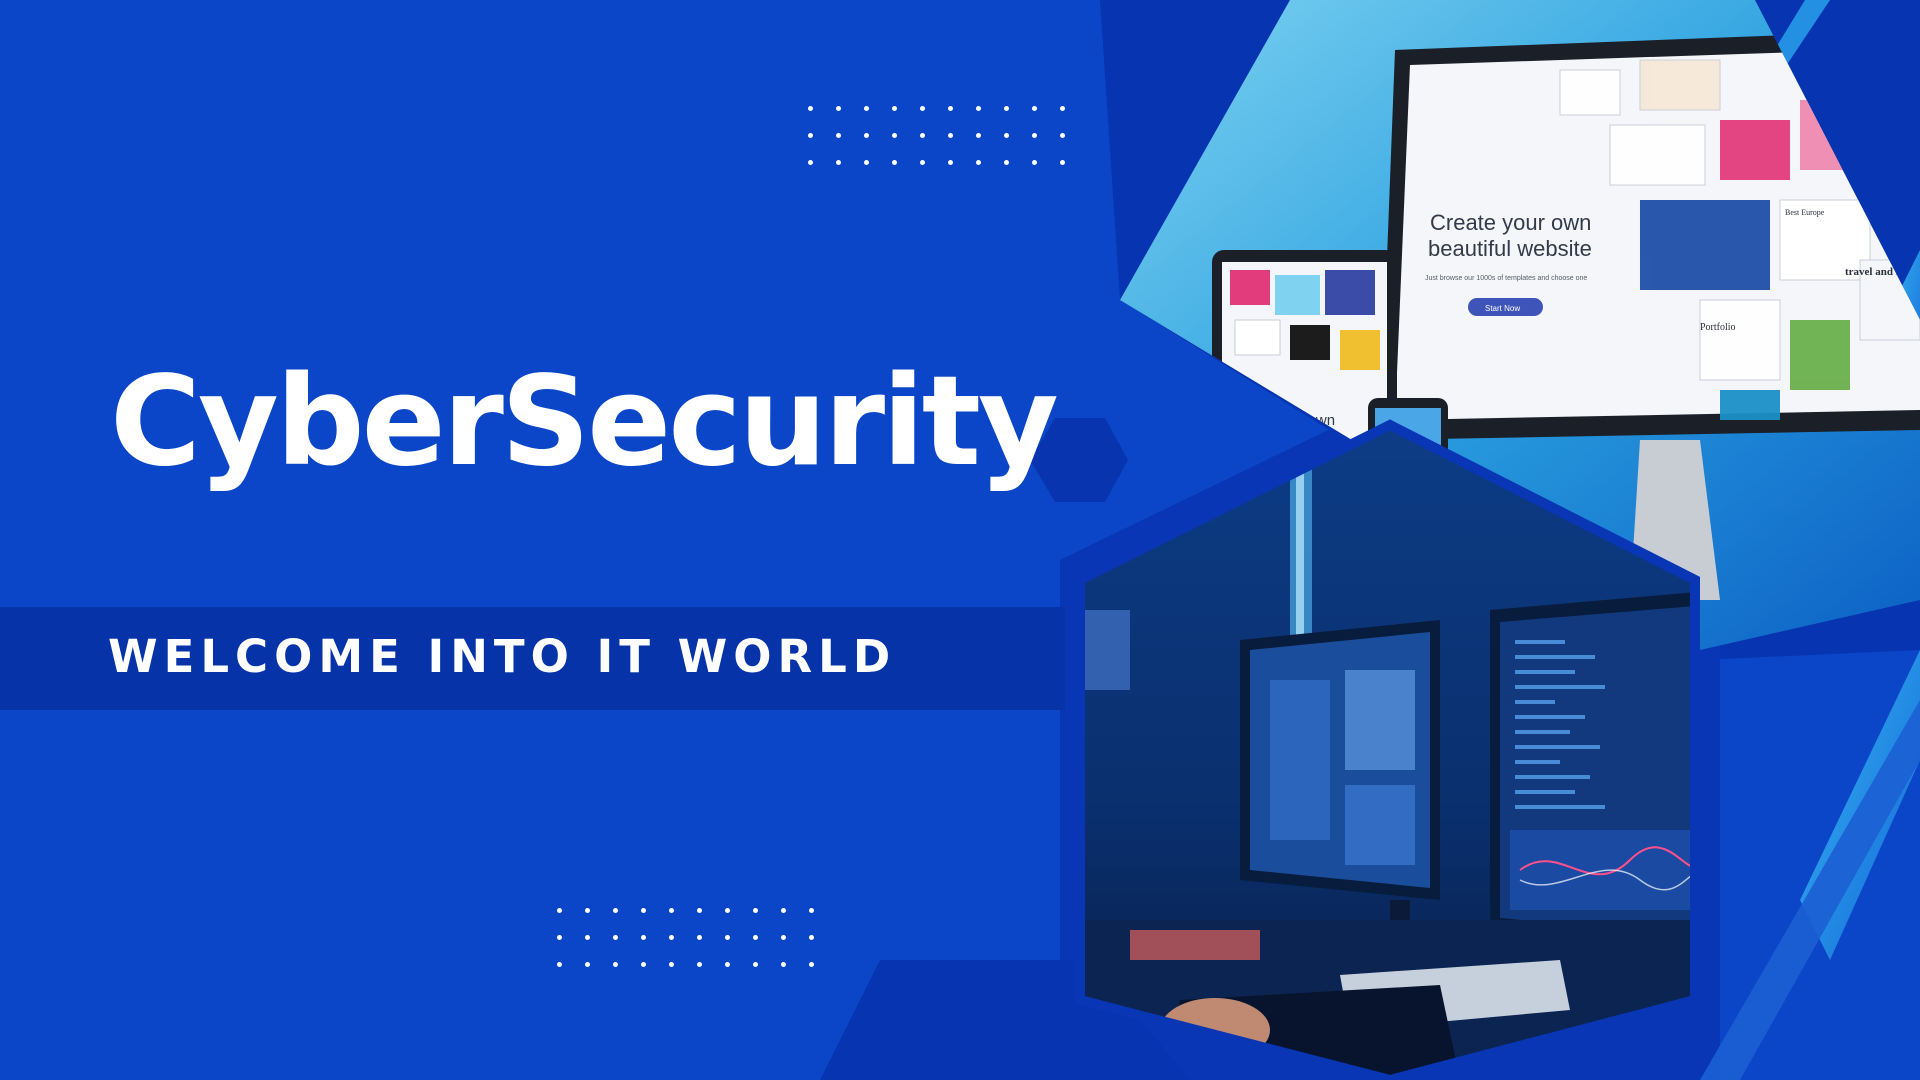 This screenshot has width=1920, height=1080. Describe the element at coordinates (686, 938) in the screenshot. I see `dot-grid-bottom` at that location.